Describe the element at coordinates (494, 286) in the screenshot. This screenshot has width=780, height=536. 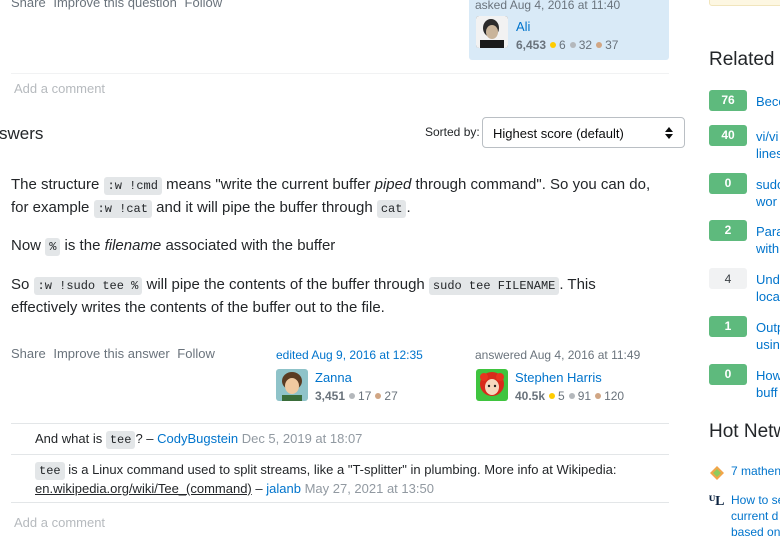
I see `inline-code: sudo tee FILENAME` at that location.